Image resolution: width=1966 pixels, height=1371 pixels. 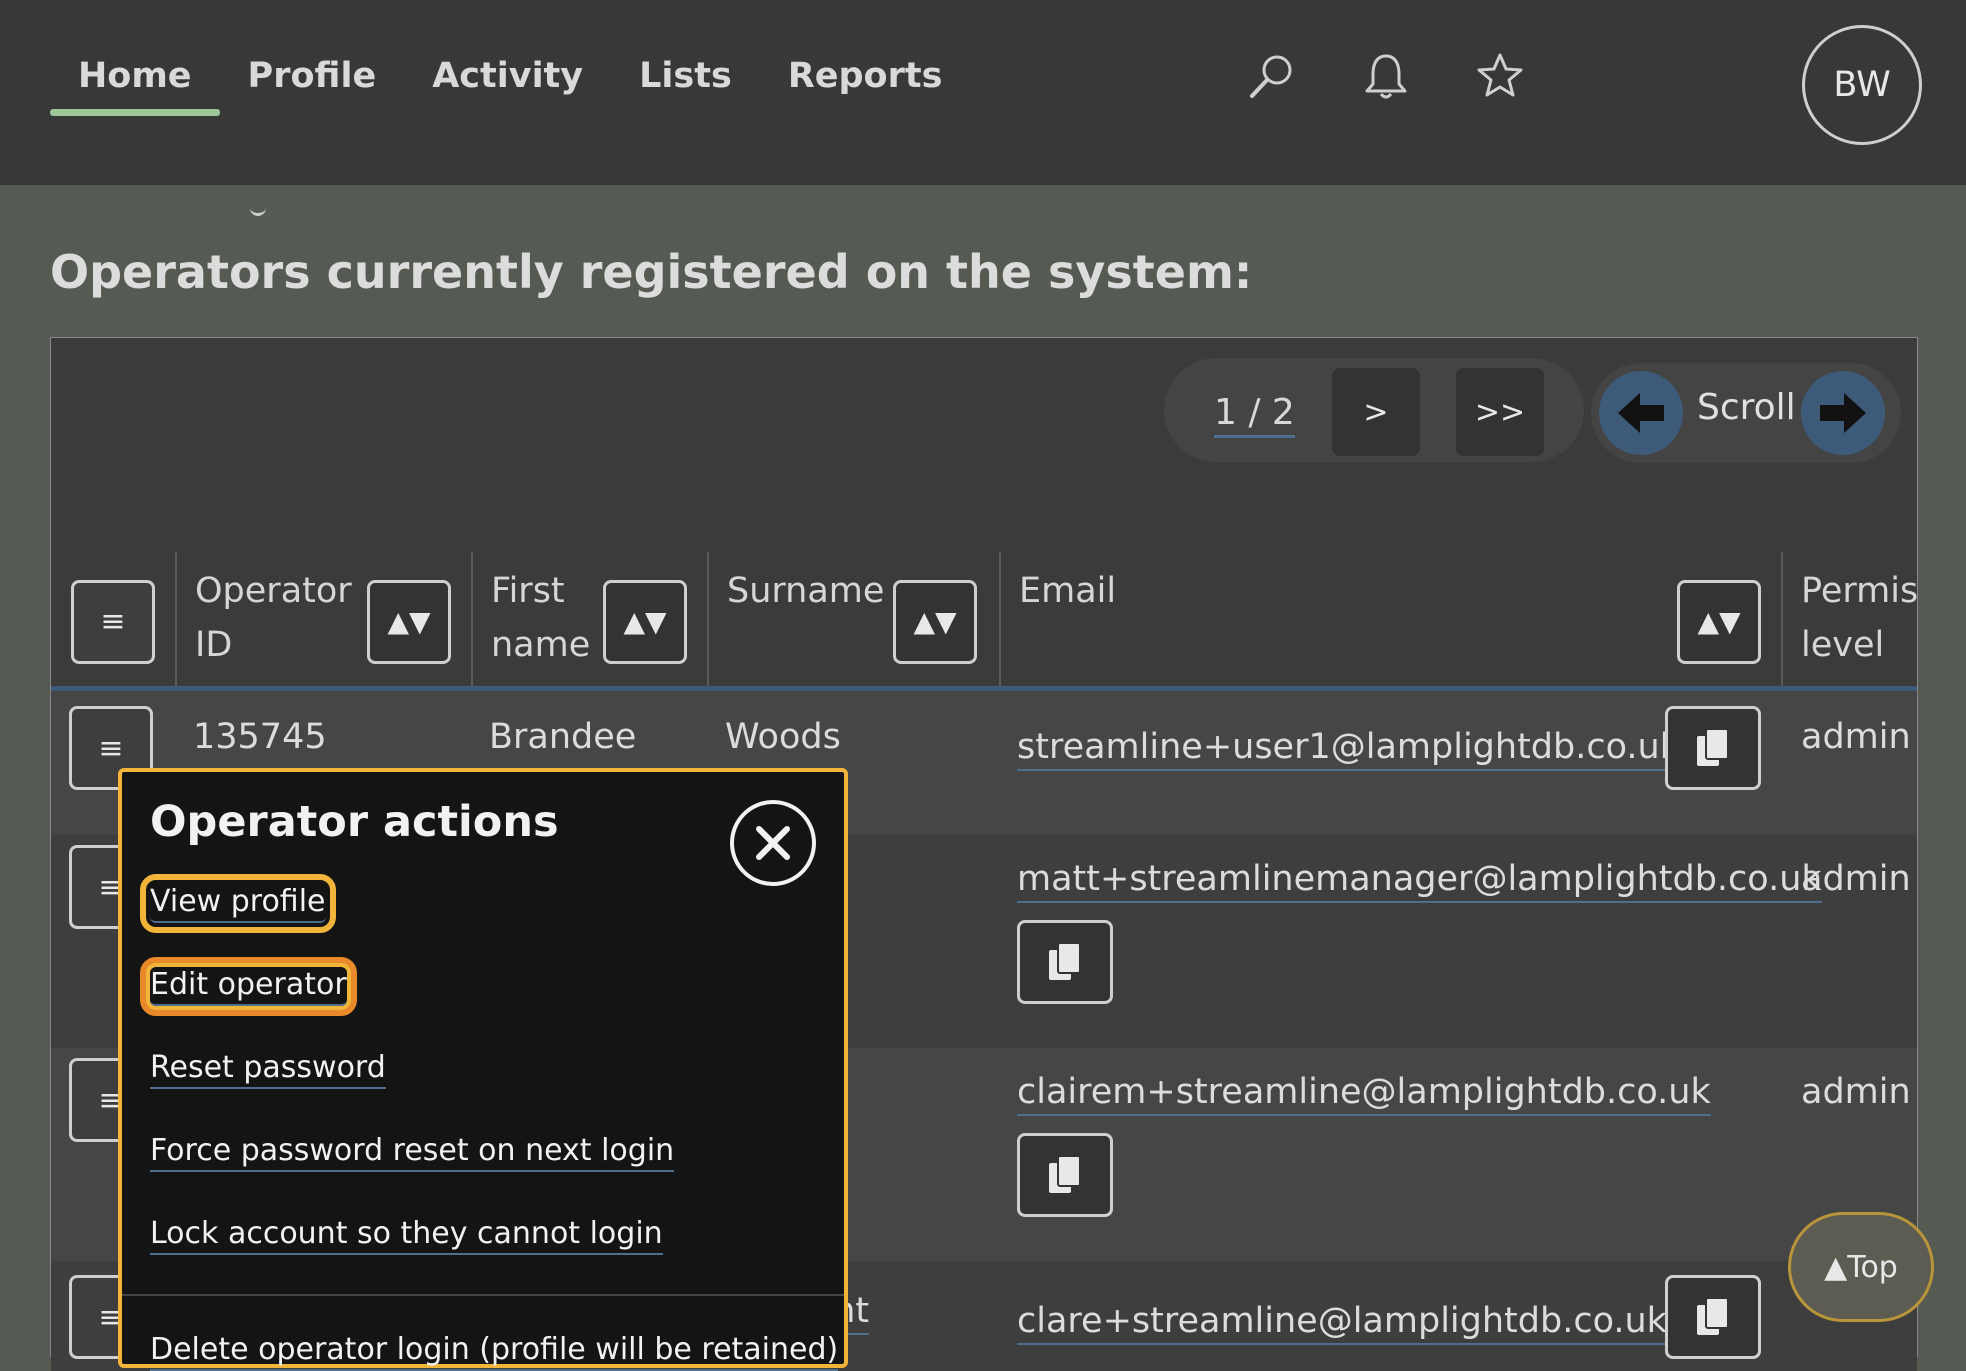 I want to click on sort-operator-id-button: ▲▼, so click(x=409, y=622).